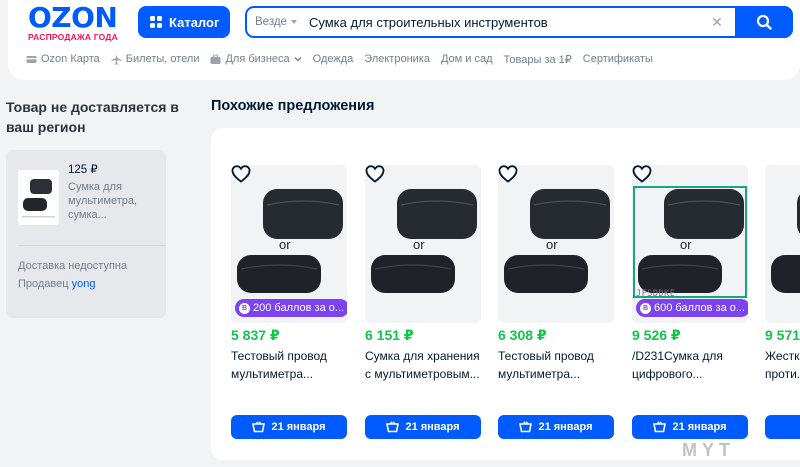 This screenshot has height=467, width=800. I want to click on nav-item-ozon-card: Ozon Карта, so click(63, 59).